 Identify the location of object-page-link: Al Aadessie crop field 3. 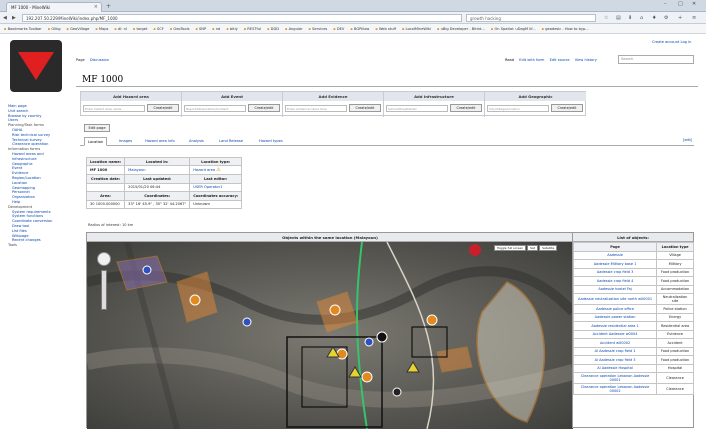
(615, 360).